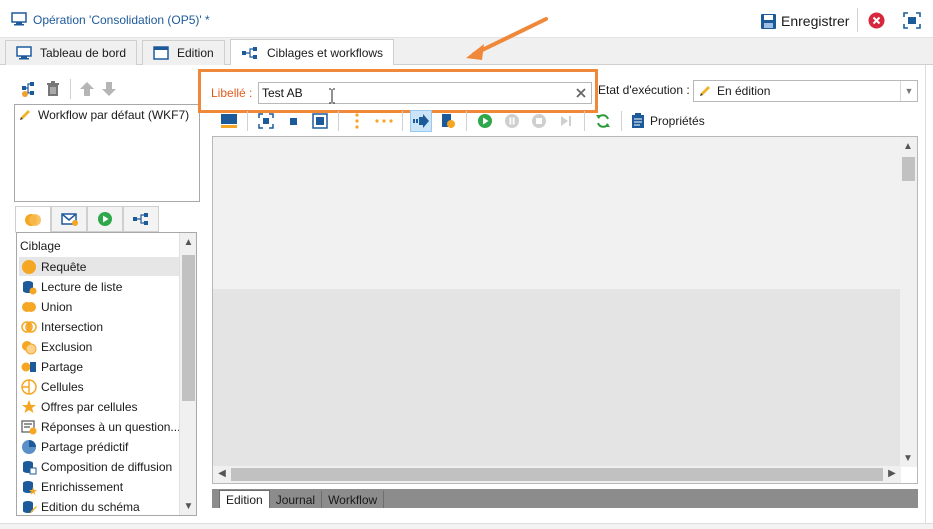 The width and height of the screenshot is (933, 529). Describe the element at coordinates (82, 486) in the screenshot. I see `activity-label: Enrichissement` at that location.